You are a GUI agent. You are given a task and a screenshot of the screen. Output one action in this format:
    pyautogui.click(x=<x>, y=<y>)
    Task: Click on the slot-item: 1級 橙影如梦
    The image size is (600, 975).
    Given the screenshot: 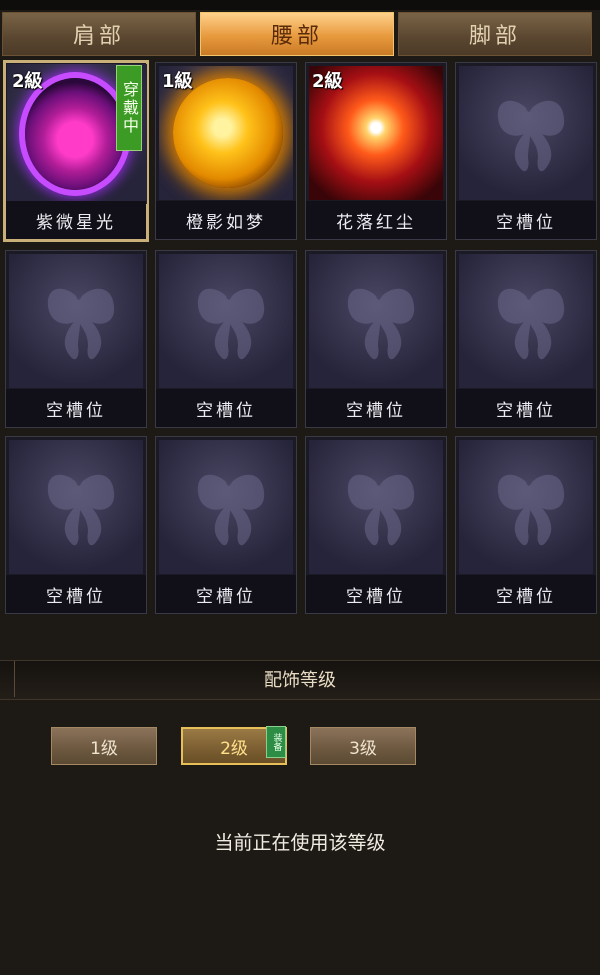 What is the action you would take?
    pyautogui.click(x=226, y=151)
    